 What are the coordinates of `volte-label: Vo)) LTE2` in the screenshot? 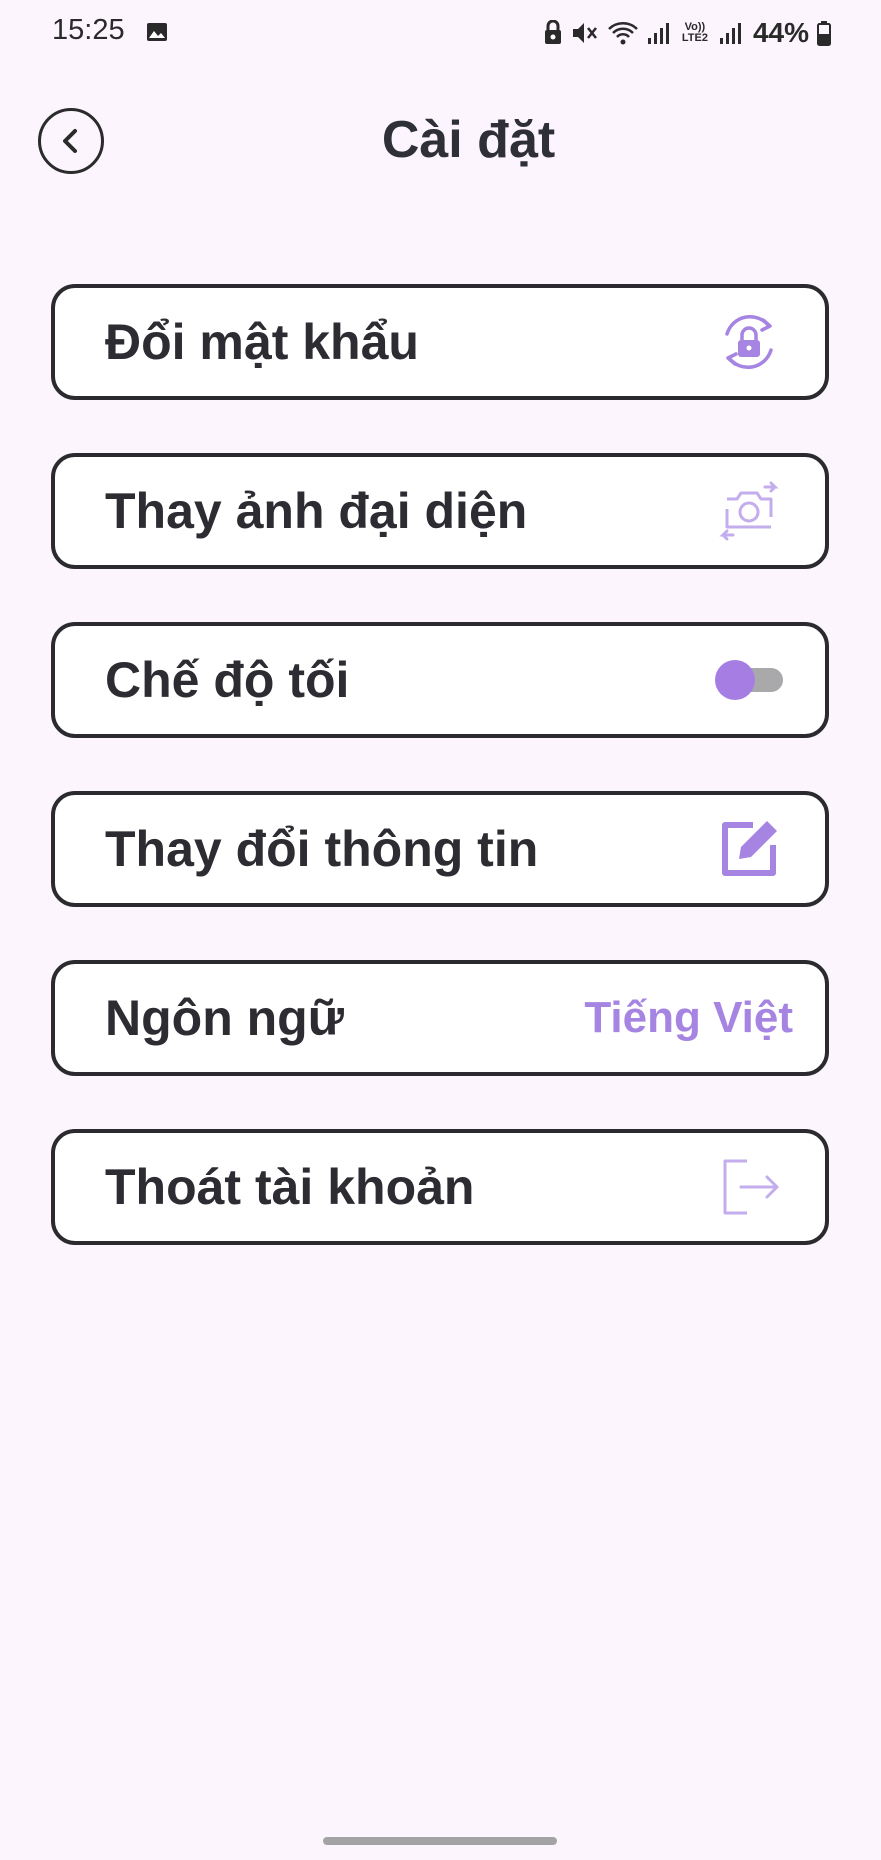 It's located at (694, 32).